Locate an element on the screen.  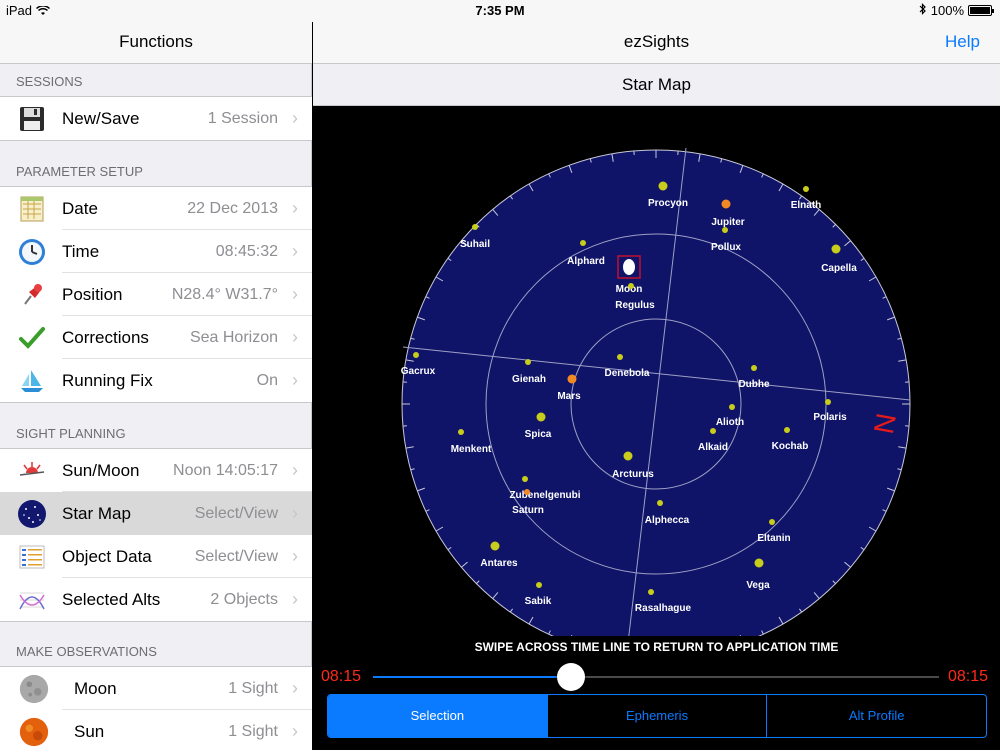
row-running-fix: Running Fix On › is located at coordinates (156, 380).